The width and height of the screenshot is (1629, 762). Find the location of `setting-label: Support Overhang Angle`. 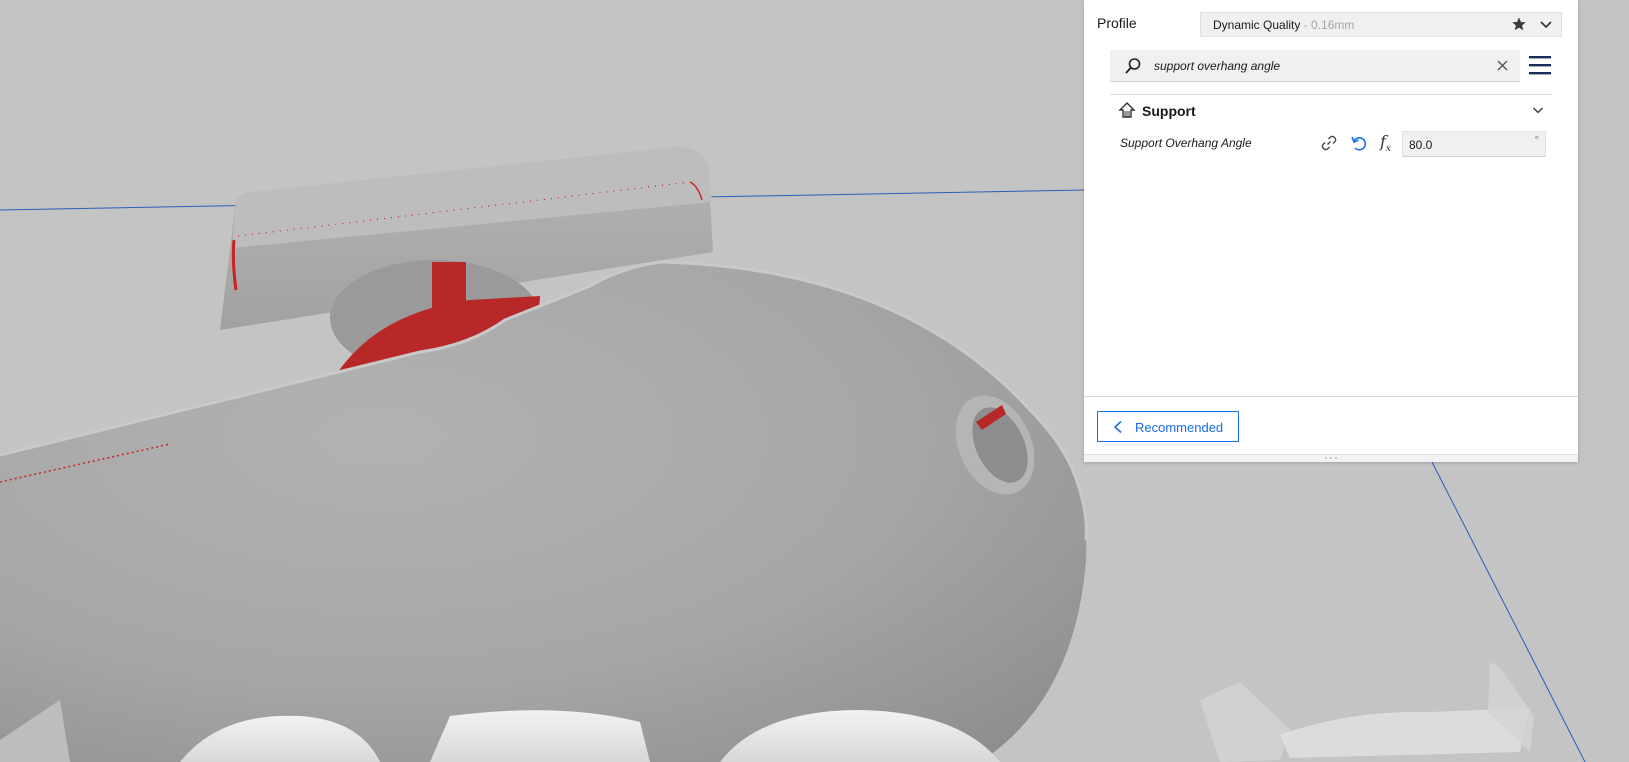

setting-label: Support Overhang Angle is located at coordinates (1186, 143).